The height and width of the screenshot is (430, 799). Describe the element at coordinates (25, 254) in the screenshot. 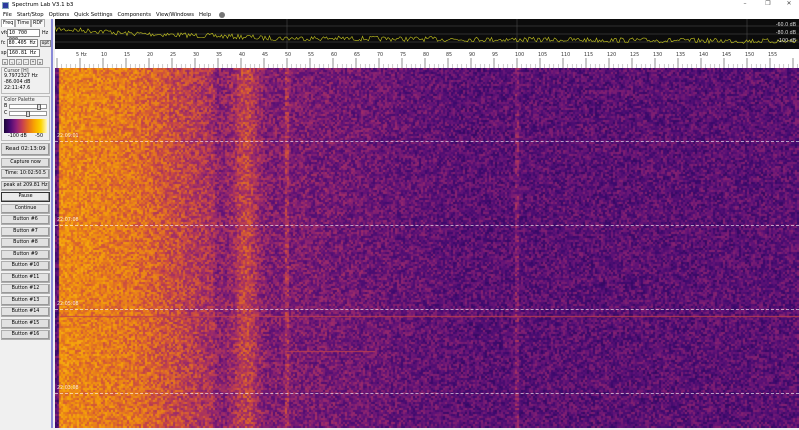

I see `button-9-button: Button #9` at that location.